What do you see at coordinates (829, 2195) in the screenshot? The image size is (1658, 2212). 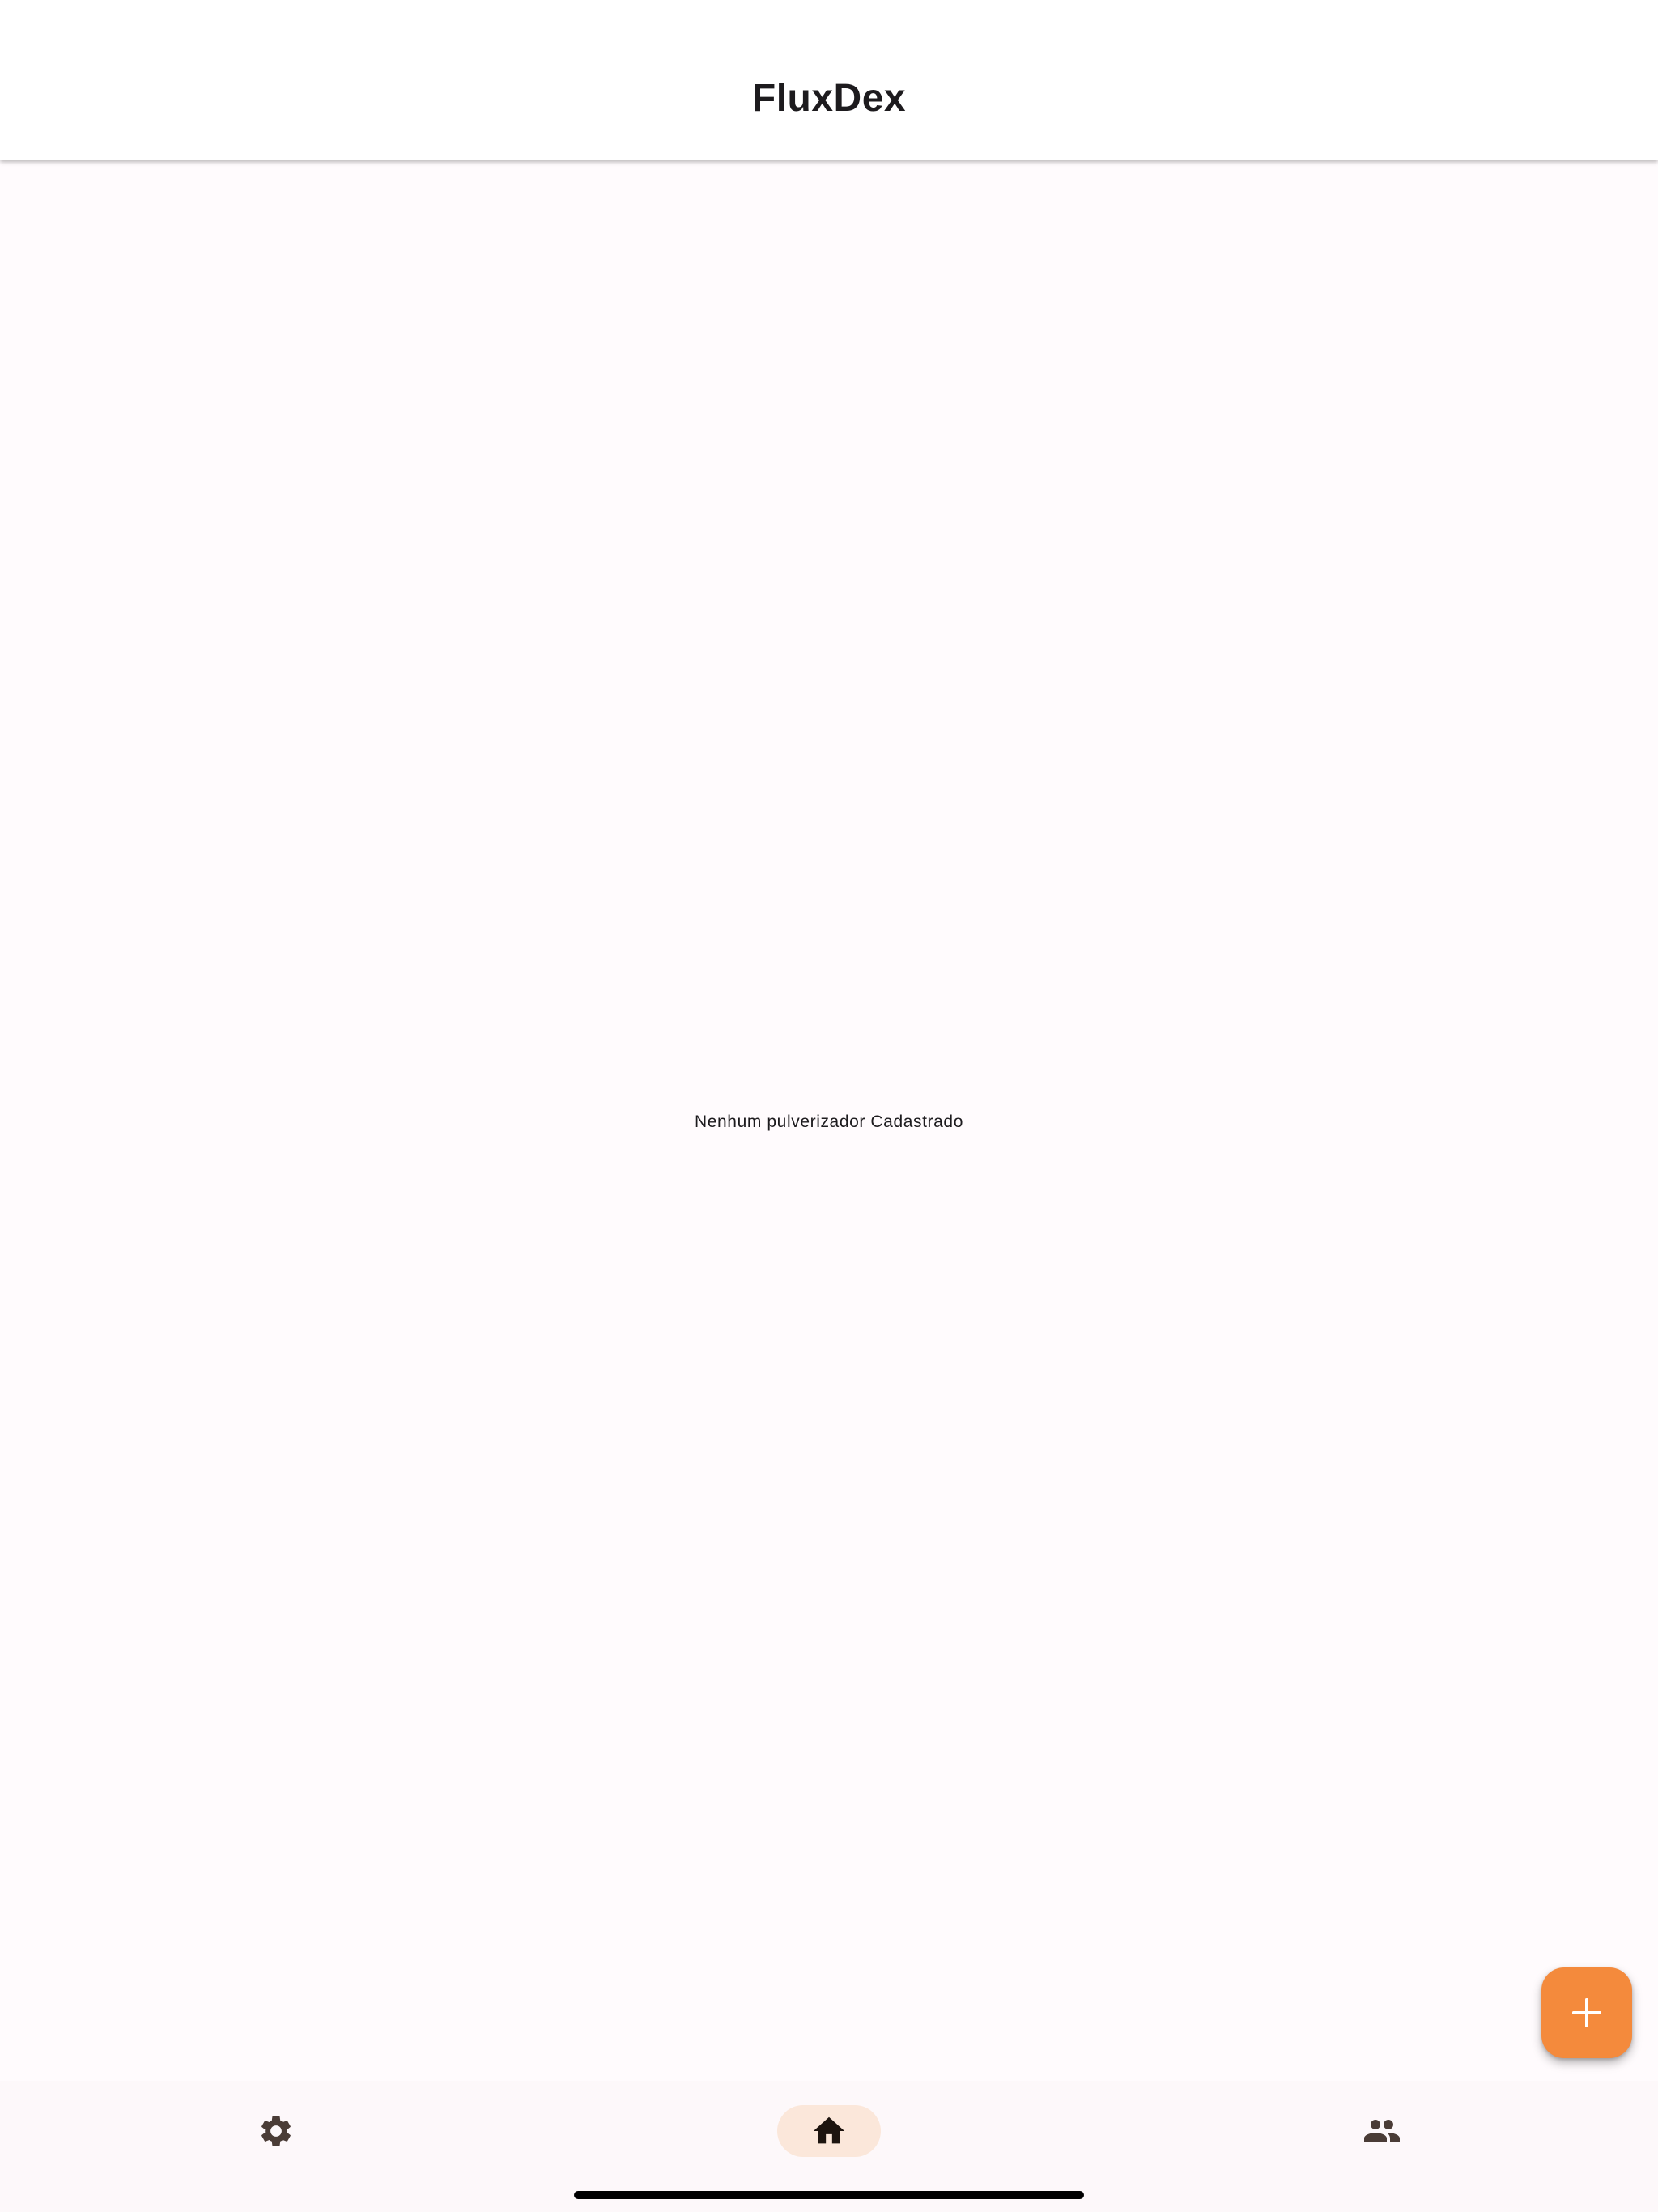 I see `system-home-indicator` at bounding box center [829, 2195].